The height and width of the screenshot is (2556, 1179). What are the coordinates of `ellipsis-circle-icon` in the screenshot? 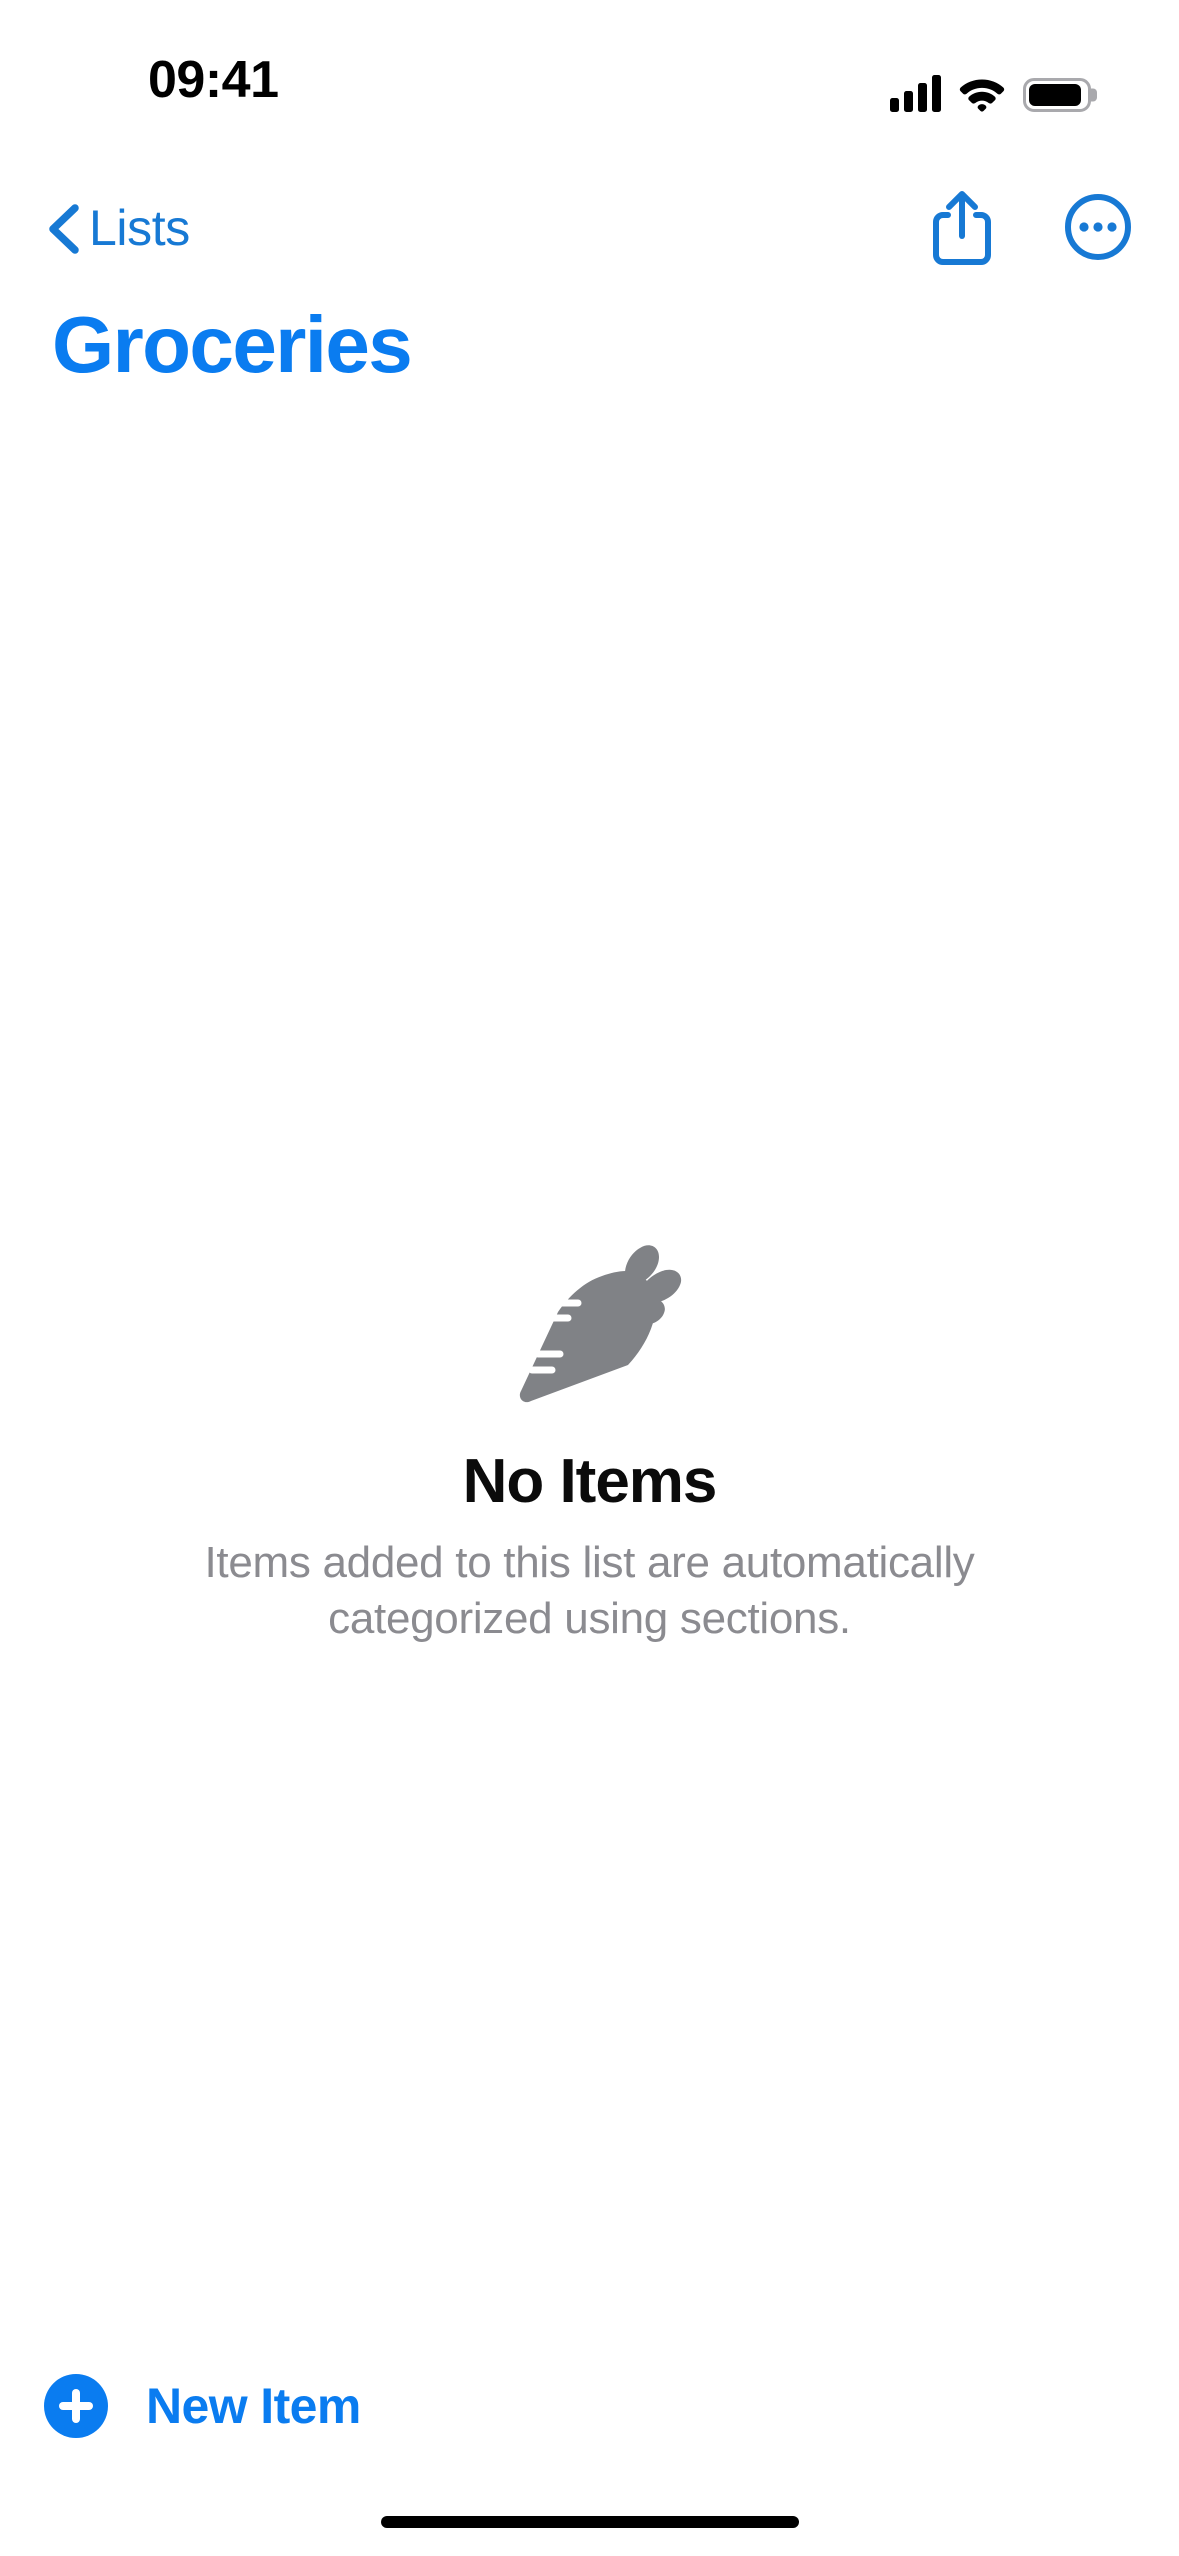 It's located at (1098, 229).